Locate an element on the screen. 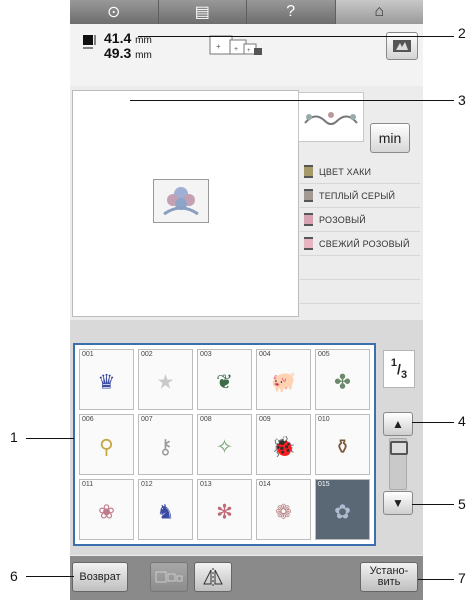 This screenshot has width=473, height=600. pattern-cell: 006 ⚲ is located at coordinates (106, 444).